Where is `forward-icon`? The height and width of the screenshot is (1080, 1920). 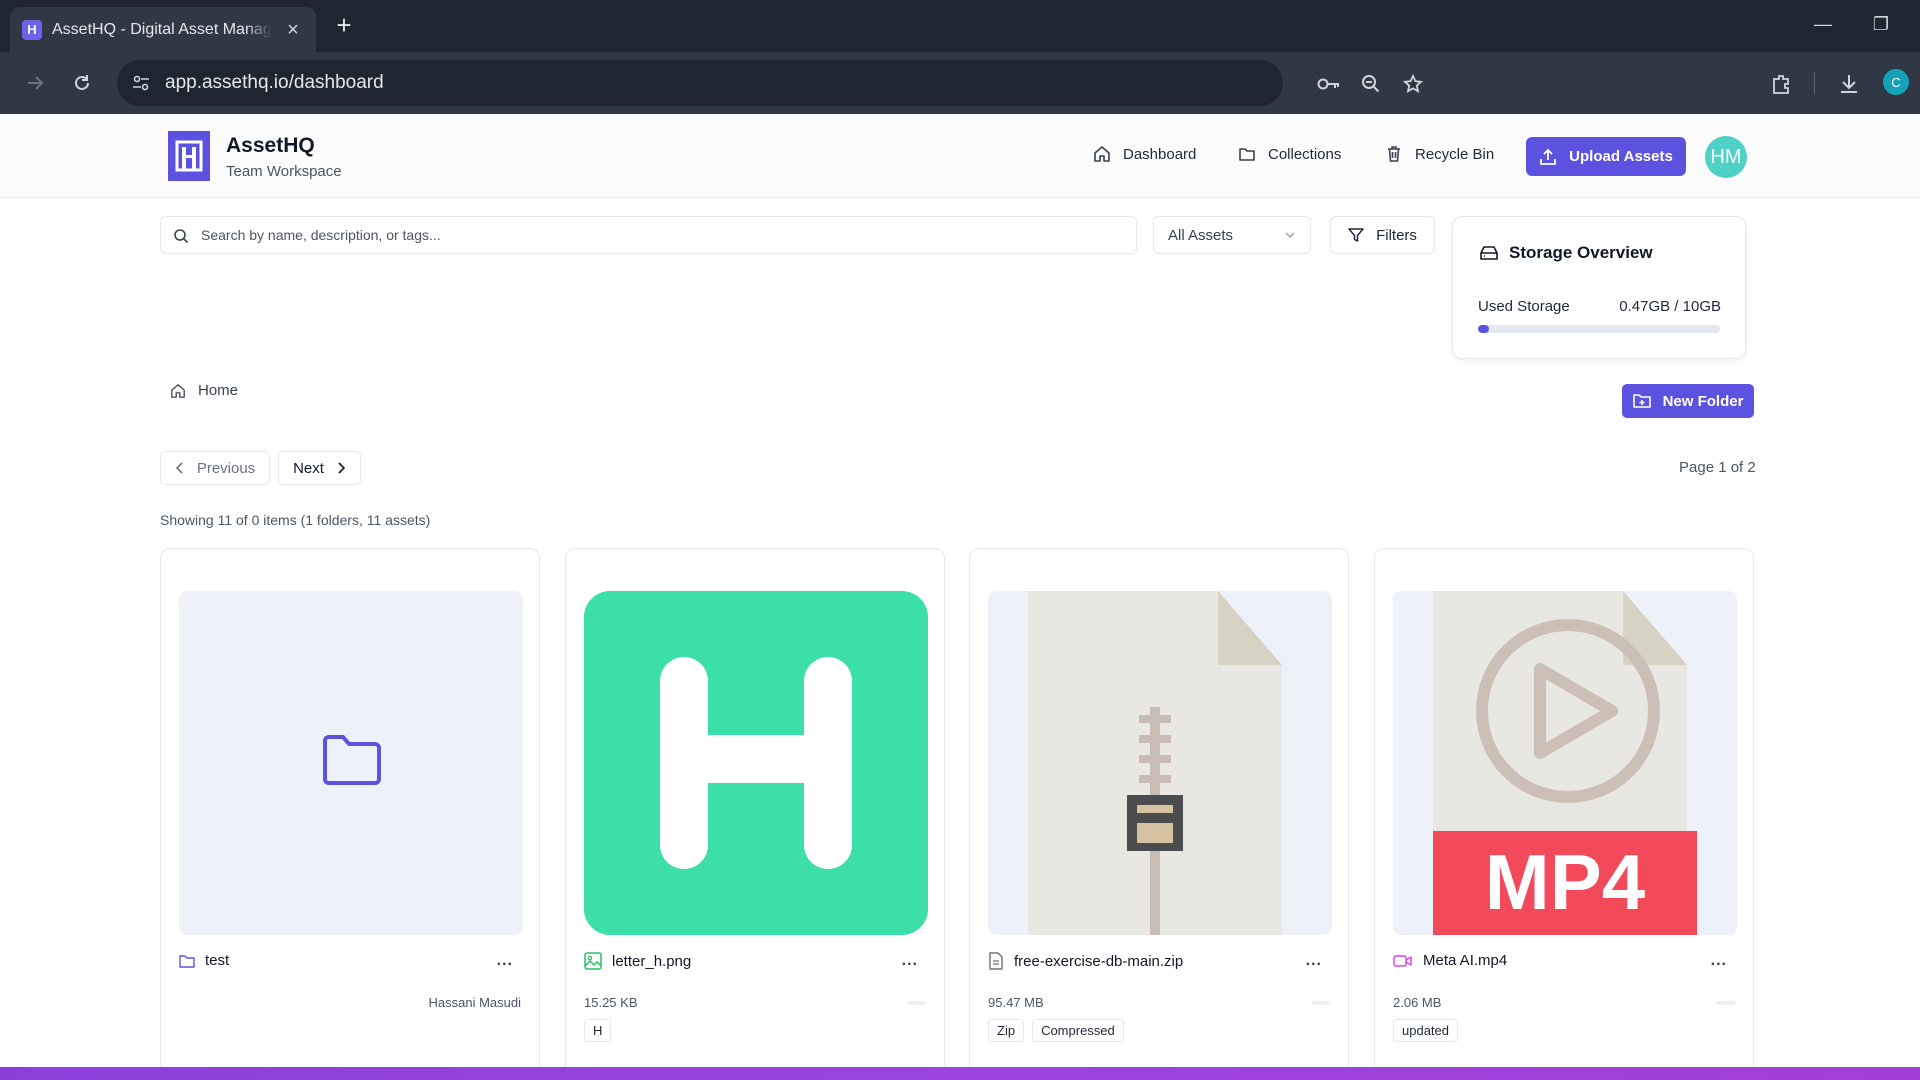
forward-icon is located at coordinates (35, 83).